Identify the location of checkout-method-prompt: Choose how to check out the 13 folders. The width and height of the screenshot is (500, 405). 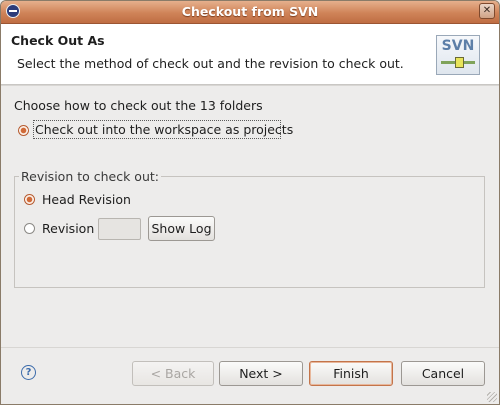
(138, 105).